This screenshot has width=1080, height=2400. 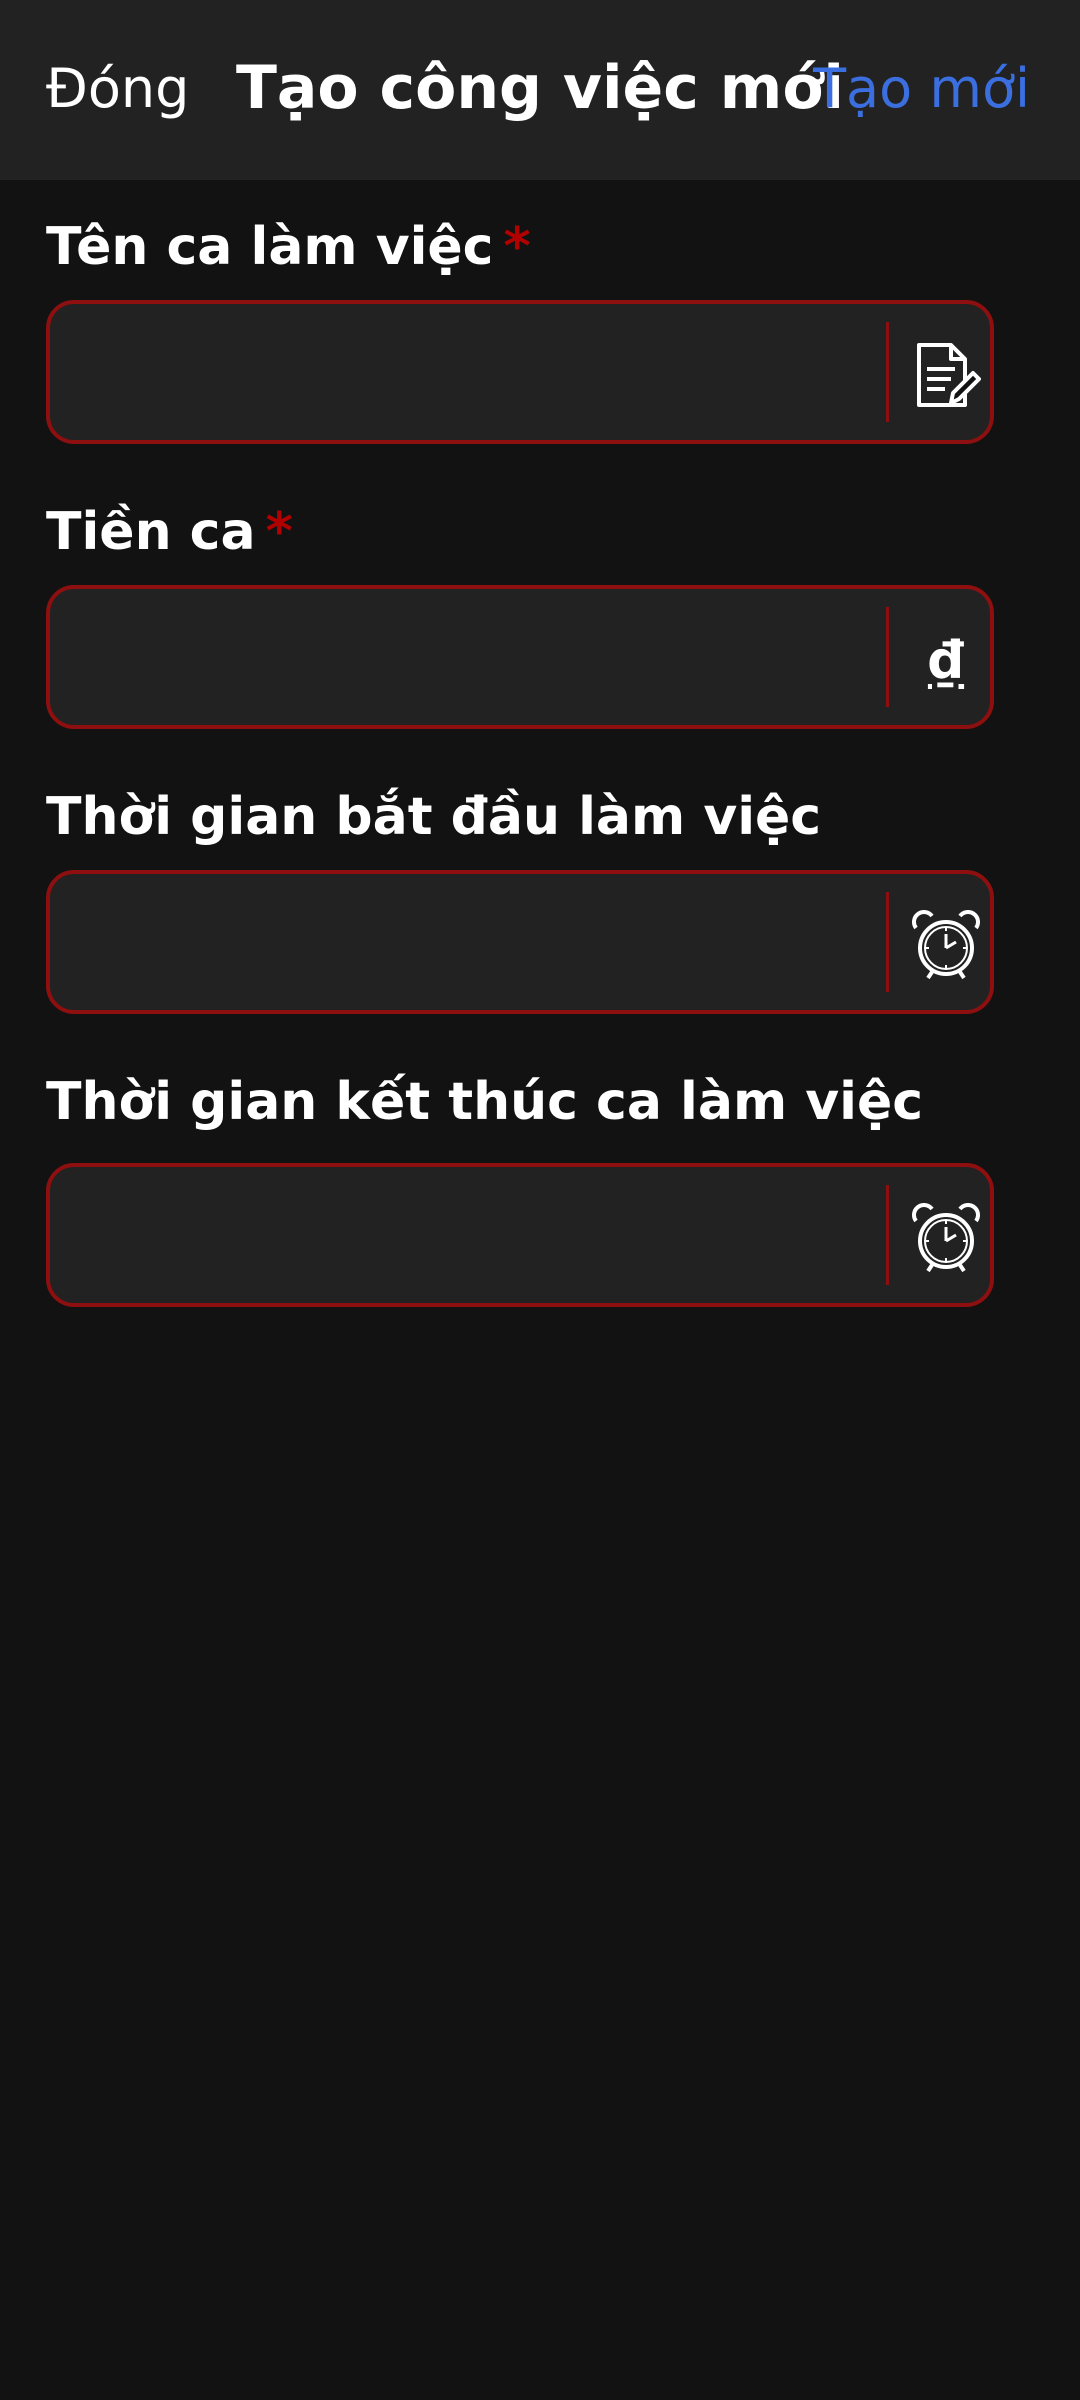 I want to click on shift-pay-field: ₫, so click(x=520, y=657).